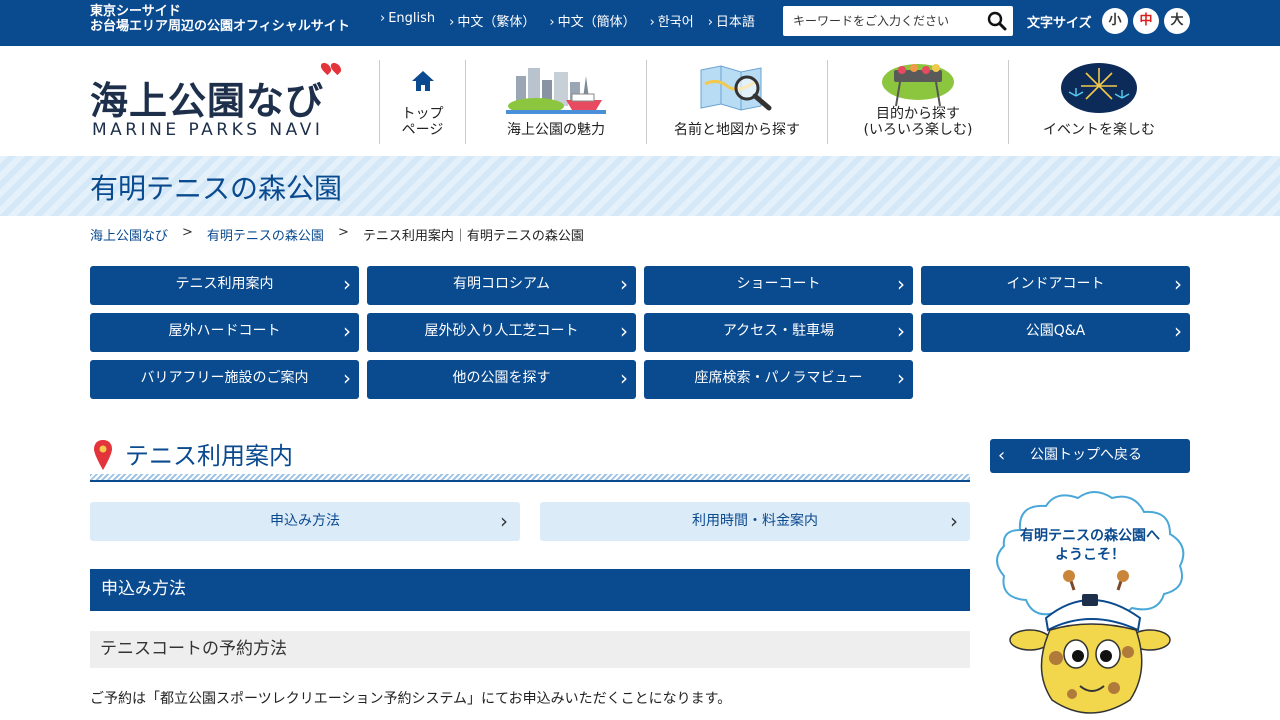 The height and width of the screenshot is (720, 1280). What do you see at coordinates (501, 379) in the screenshot?
I see `menu-other-parks-button: 他の公園を探す` at bounding box center [501, 379].